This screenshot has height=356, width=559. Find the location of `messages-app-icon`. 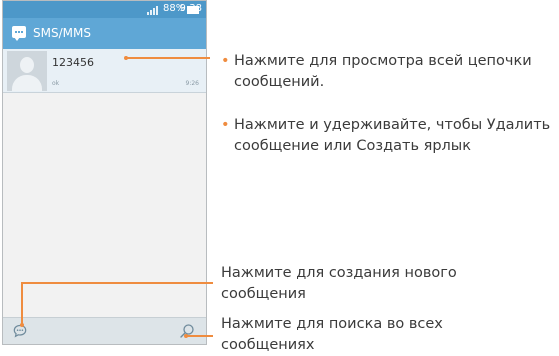

messages-app-icon is located at coordinates (19, 33).